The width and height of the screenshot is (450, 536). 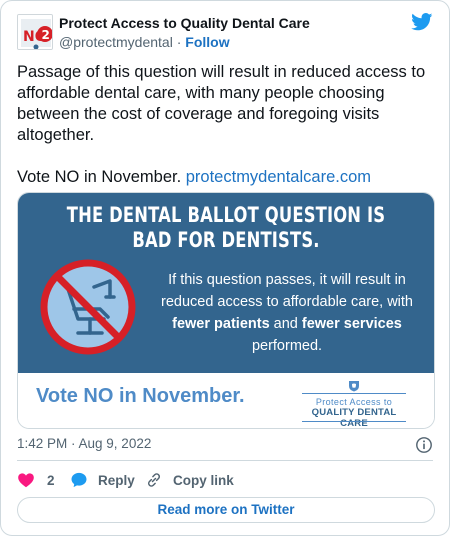 I want to click on heart-icon, so click(x=26, y=480).